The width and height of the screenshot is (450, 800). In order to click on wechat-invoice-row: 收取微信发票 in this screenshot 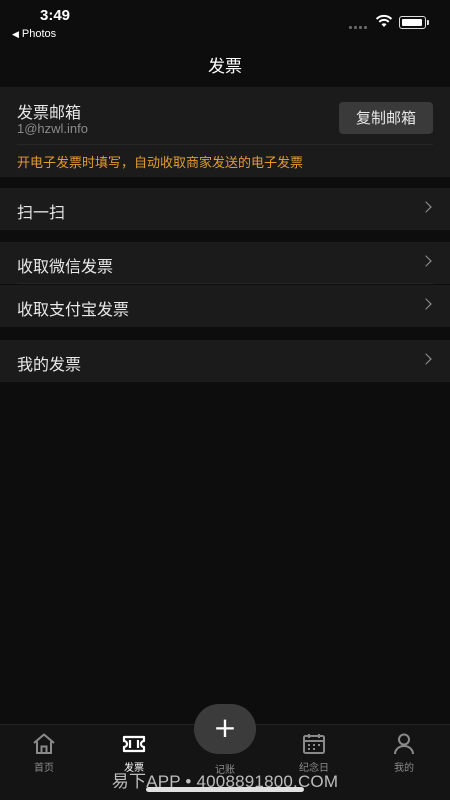, I will do `click(225, 263)`.